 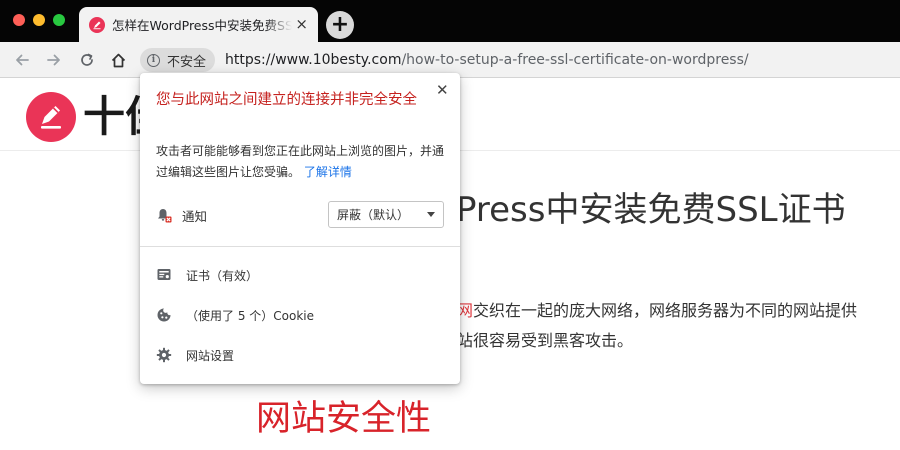 I want to click on security-label: 不安全, so click(x=187, y=62).